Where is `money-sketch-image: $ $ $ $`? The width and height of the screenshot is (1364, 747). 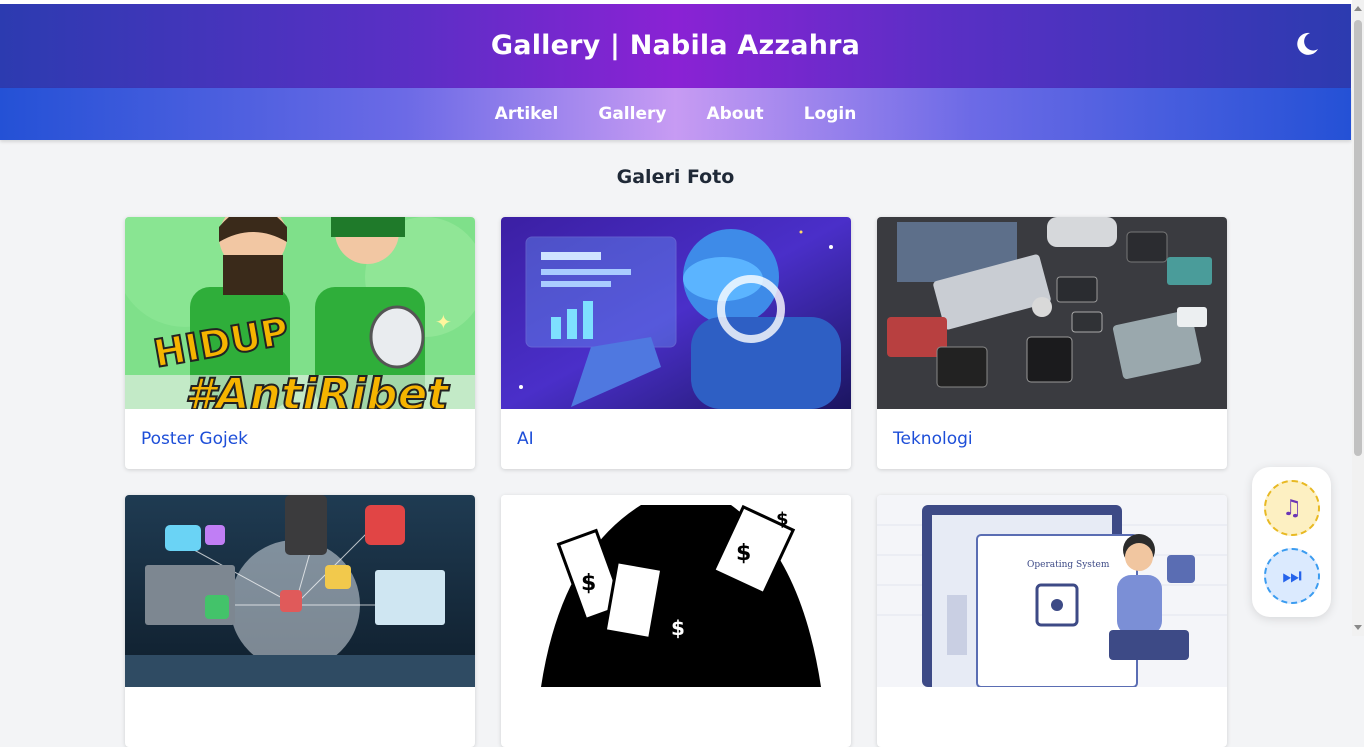
money-sketch-image: $ $ $ $ is located at coordinates (676, 591).